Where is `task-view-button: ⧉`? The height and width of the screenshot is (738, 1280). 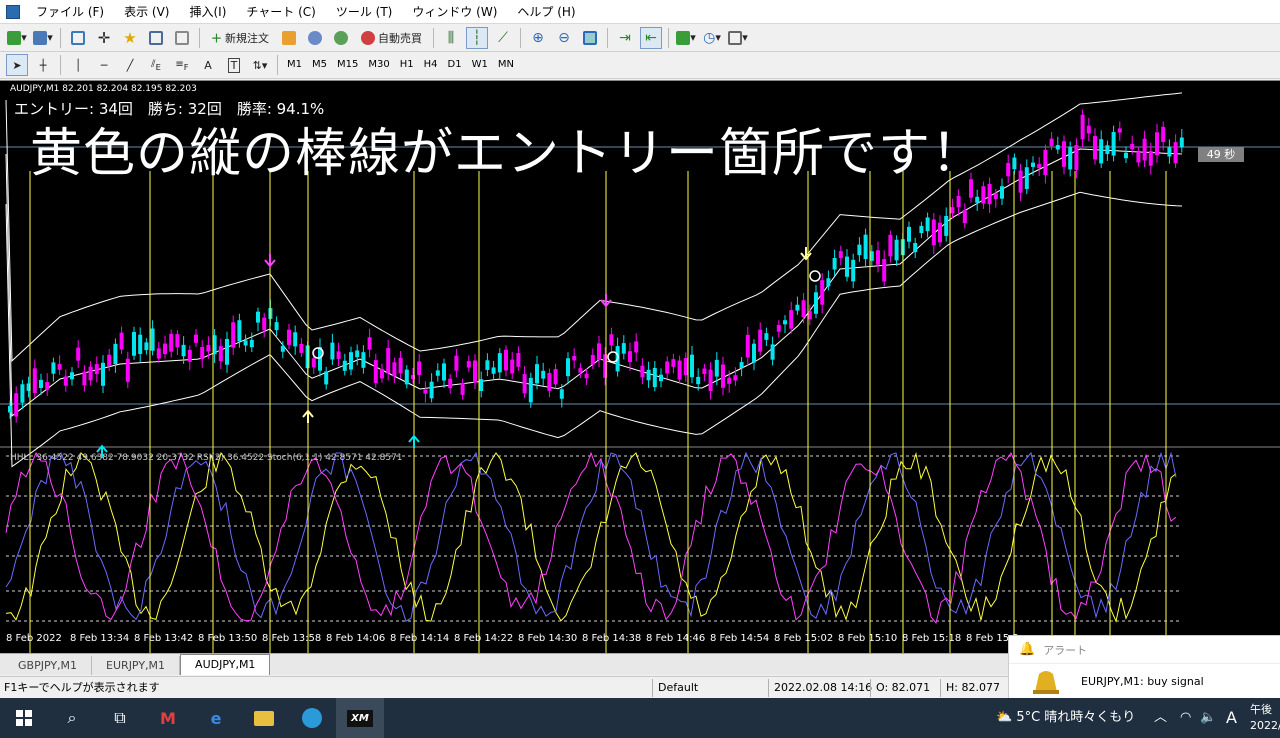 task-view-button: ⧉ is located at coordinates (120, 718).